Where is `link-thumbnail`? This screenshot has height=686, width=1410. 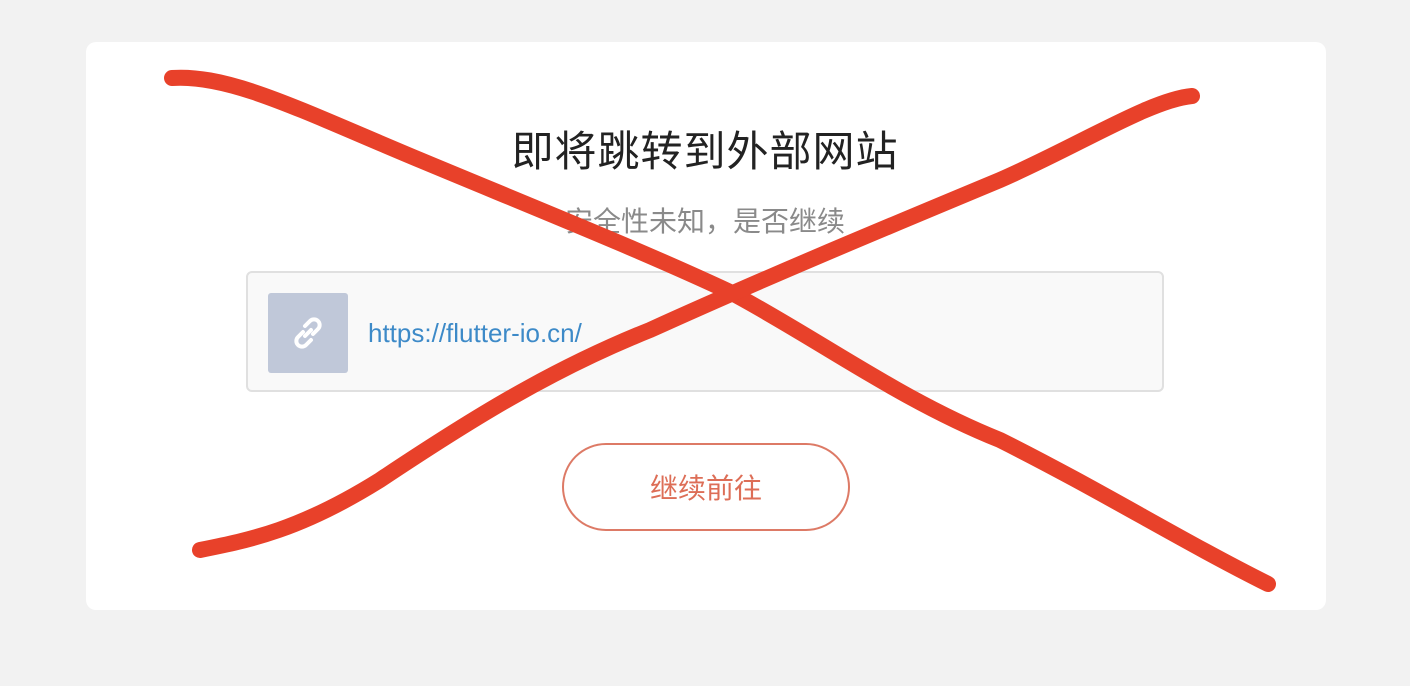 link-thumbnail is located at coordinates (308, 333).